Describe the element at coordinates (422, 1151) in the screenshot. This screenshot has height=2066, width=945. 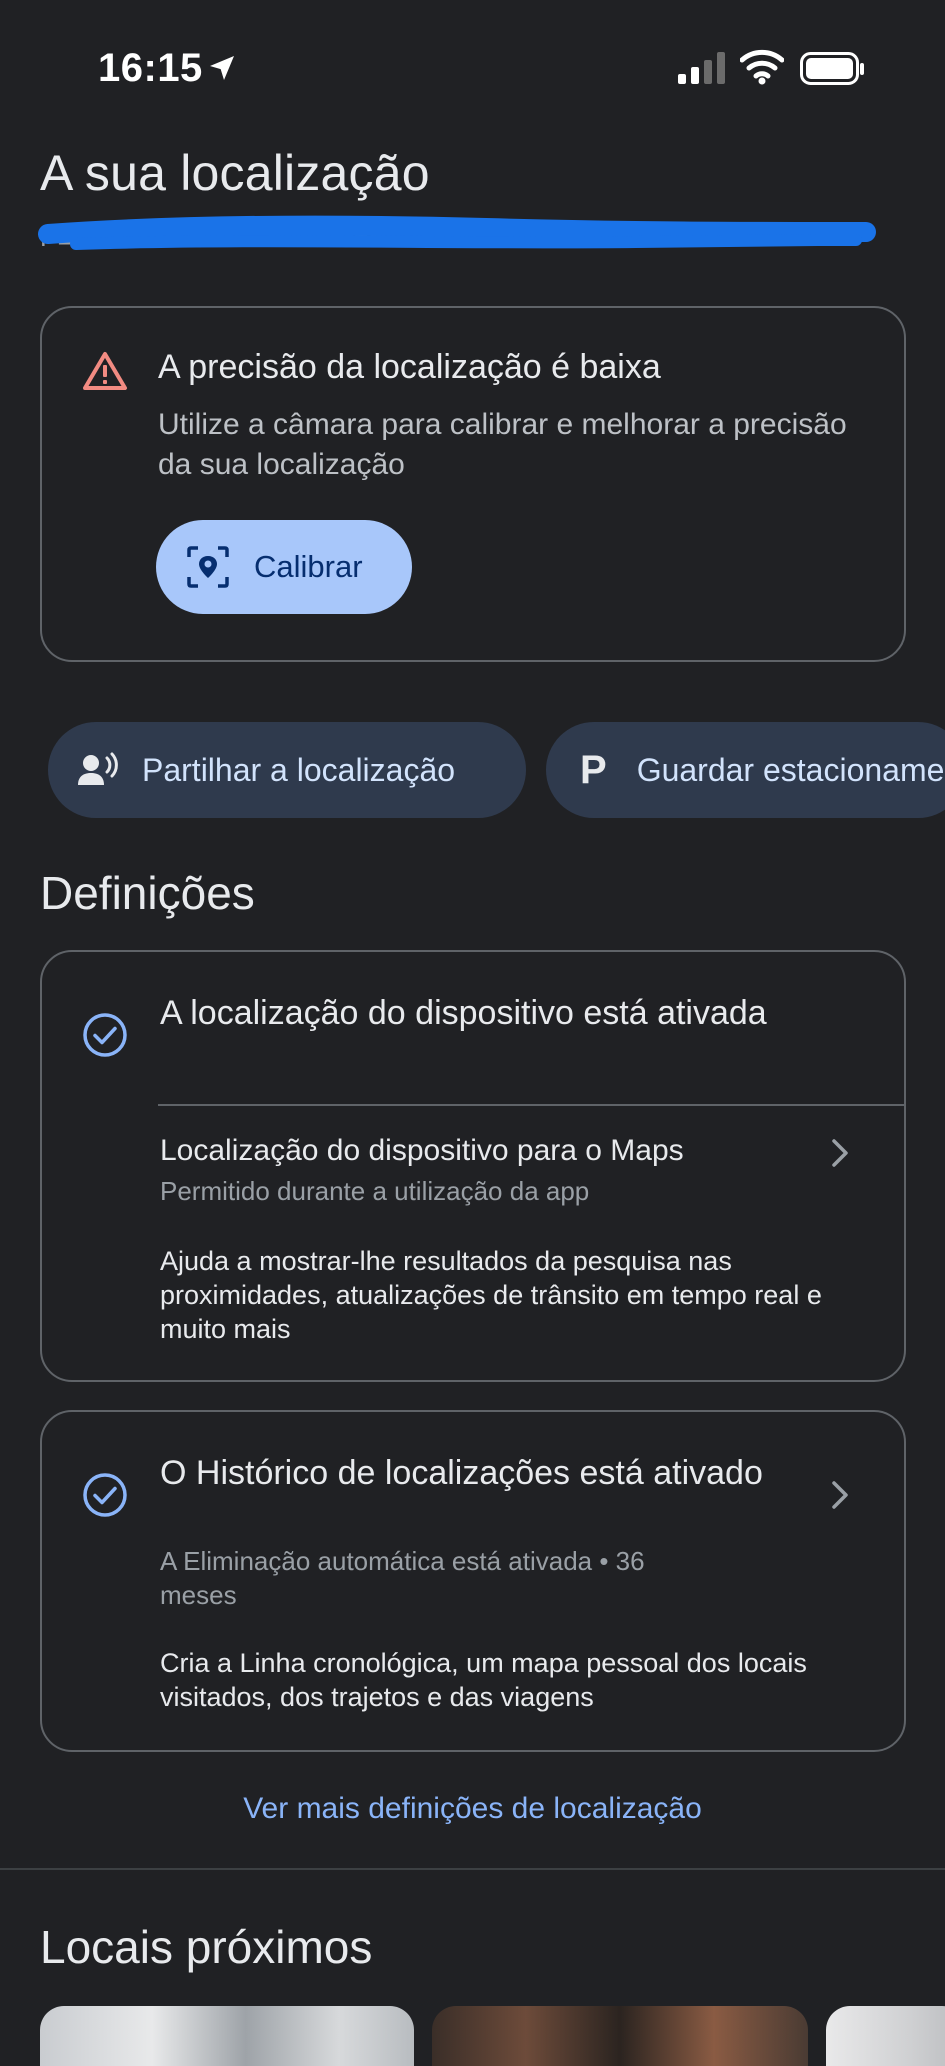
I see `device-location-maps-label: Localização do dispositivo para o Maps` at that location.